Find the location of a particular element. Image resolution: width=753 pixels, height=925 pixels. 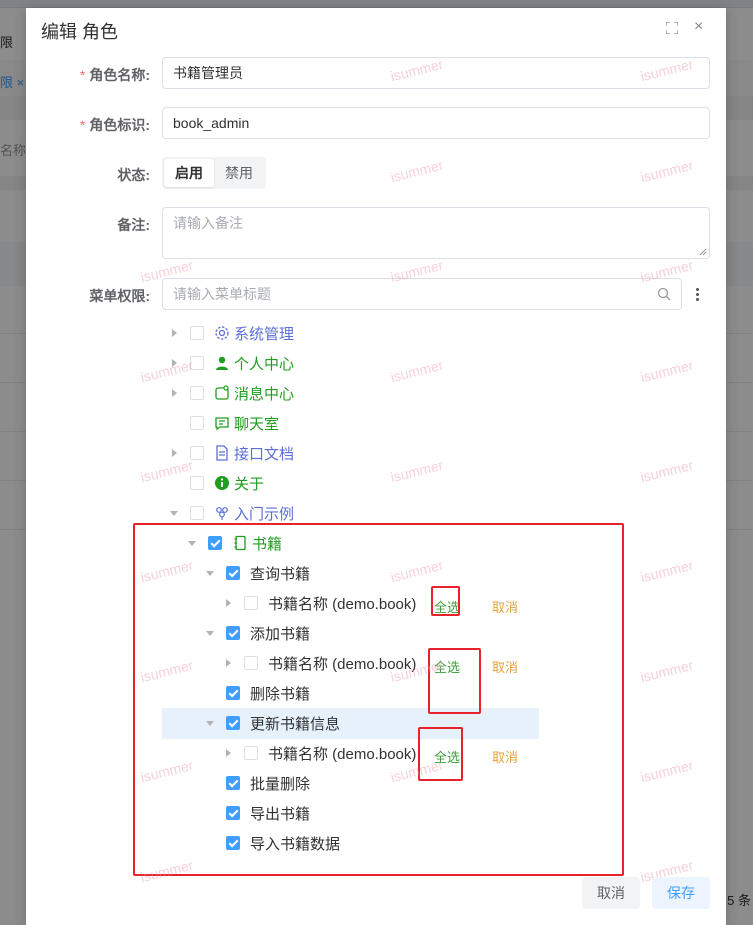

tree-node-label: 系统管理 is located at coordinates (264, 334).